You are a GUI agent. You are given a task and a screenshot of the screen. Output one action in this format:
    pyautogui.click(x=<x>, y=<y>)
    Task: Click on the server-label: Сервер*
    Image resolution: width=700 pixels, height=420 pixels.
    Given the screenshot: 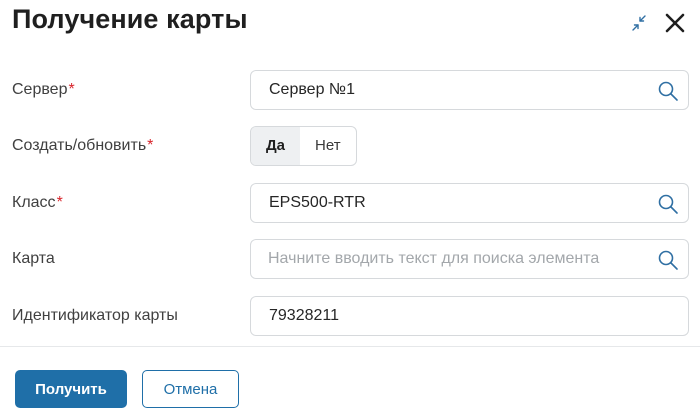 What is the action you would take?
    pyautogui.click(x=43, y=89)
    